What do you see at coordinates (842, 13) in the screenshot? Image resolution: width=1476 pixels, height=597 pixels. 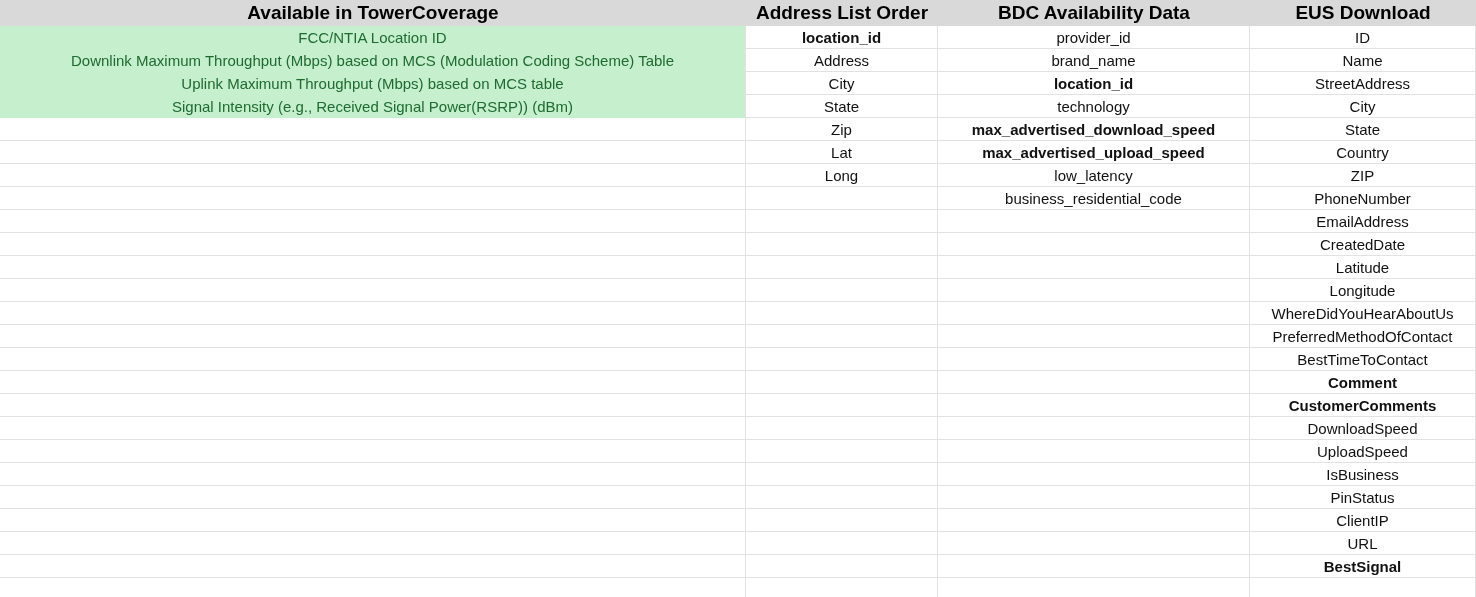 I see `column-header: Address List Order` at bounding box center [842, 13].